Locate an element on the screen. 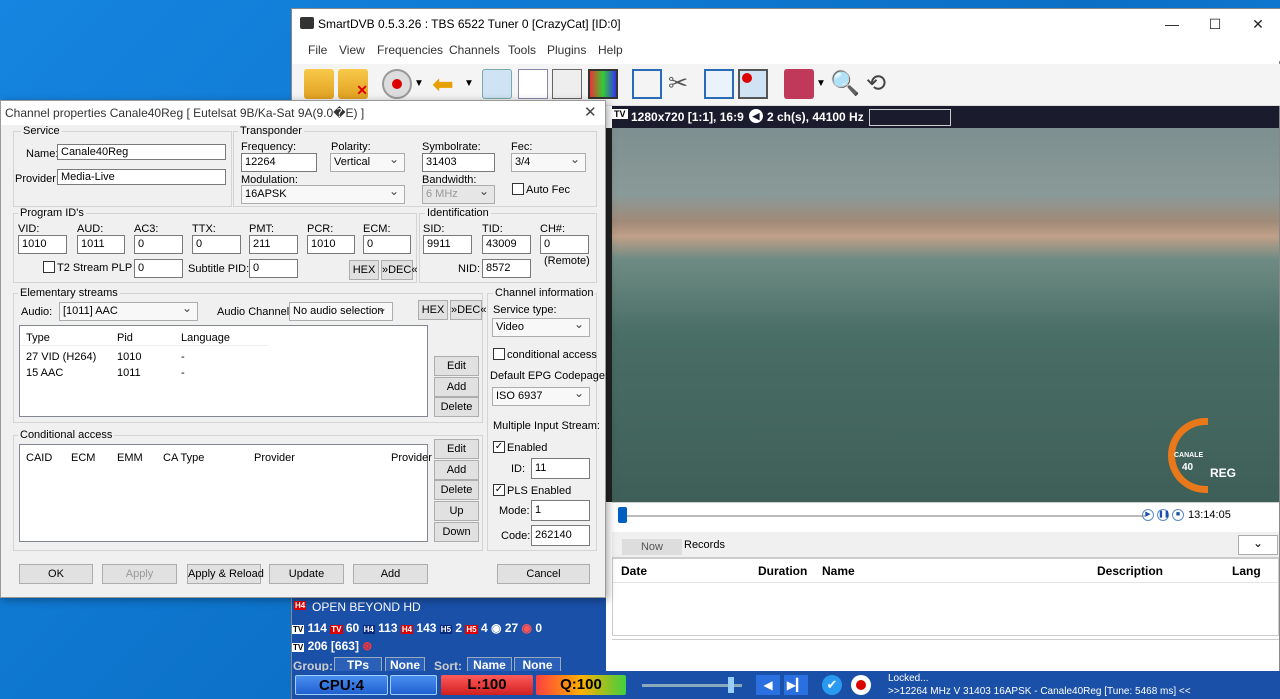 The height and width of the screenshot is (699, 1280). ac3-field: 0 is located at coordinates (158, 244).